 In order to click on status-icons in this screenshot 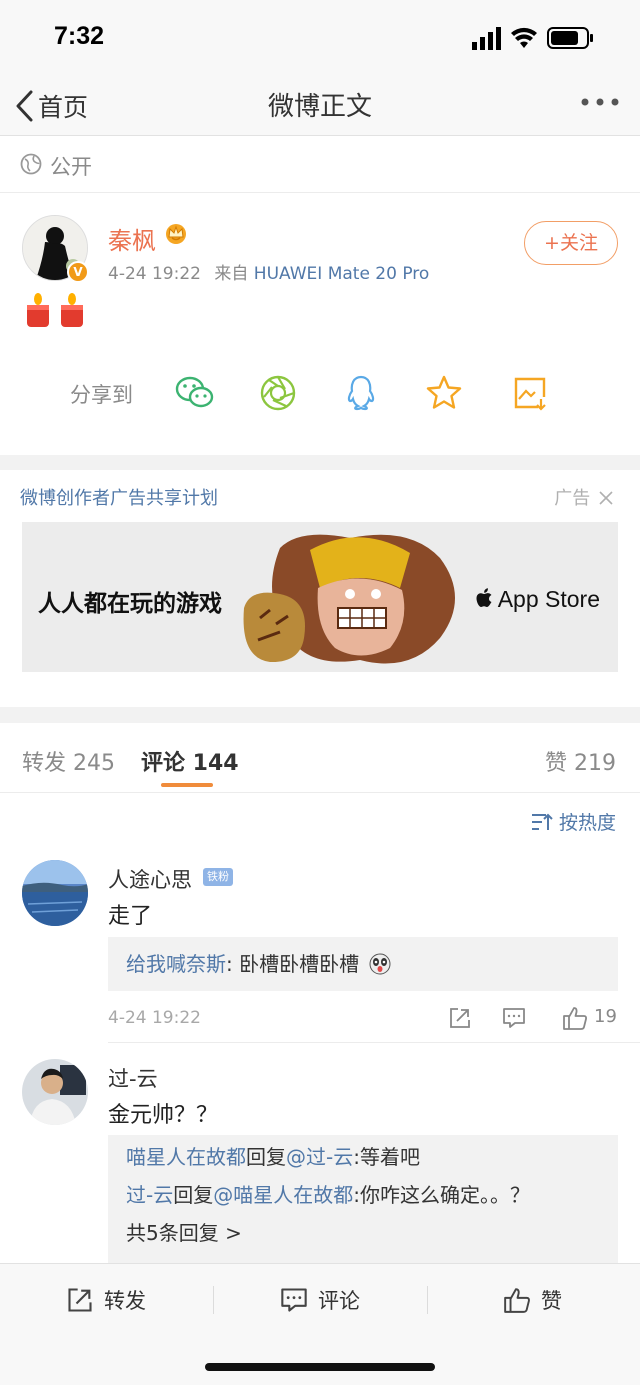, I will do `click(532, 38)`.